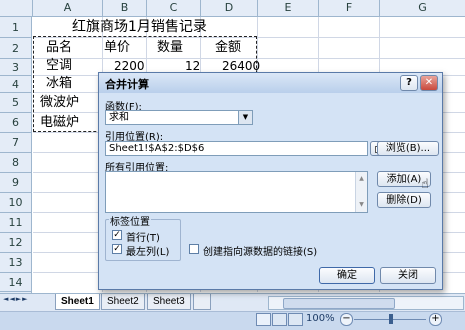 The image size is (465, 330). Describe the element at coordinates (16, 282) in the screenshot. I see `row-header-14: 14` at that location.